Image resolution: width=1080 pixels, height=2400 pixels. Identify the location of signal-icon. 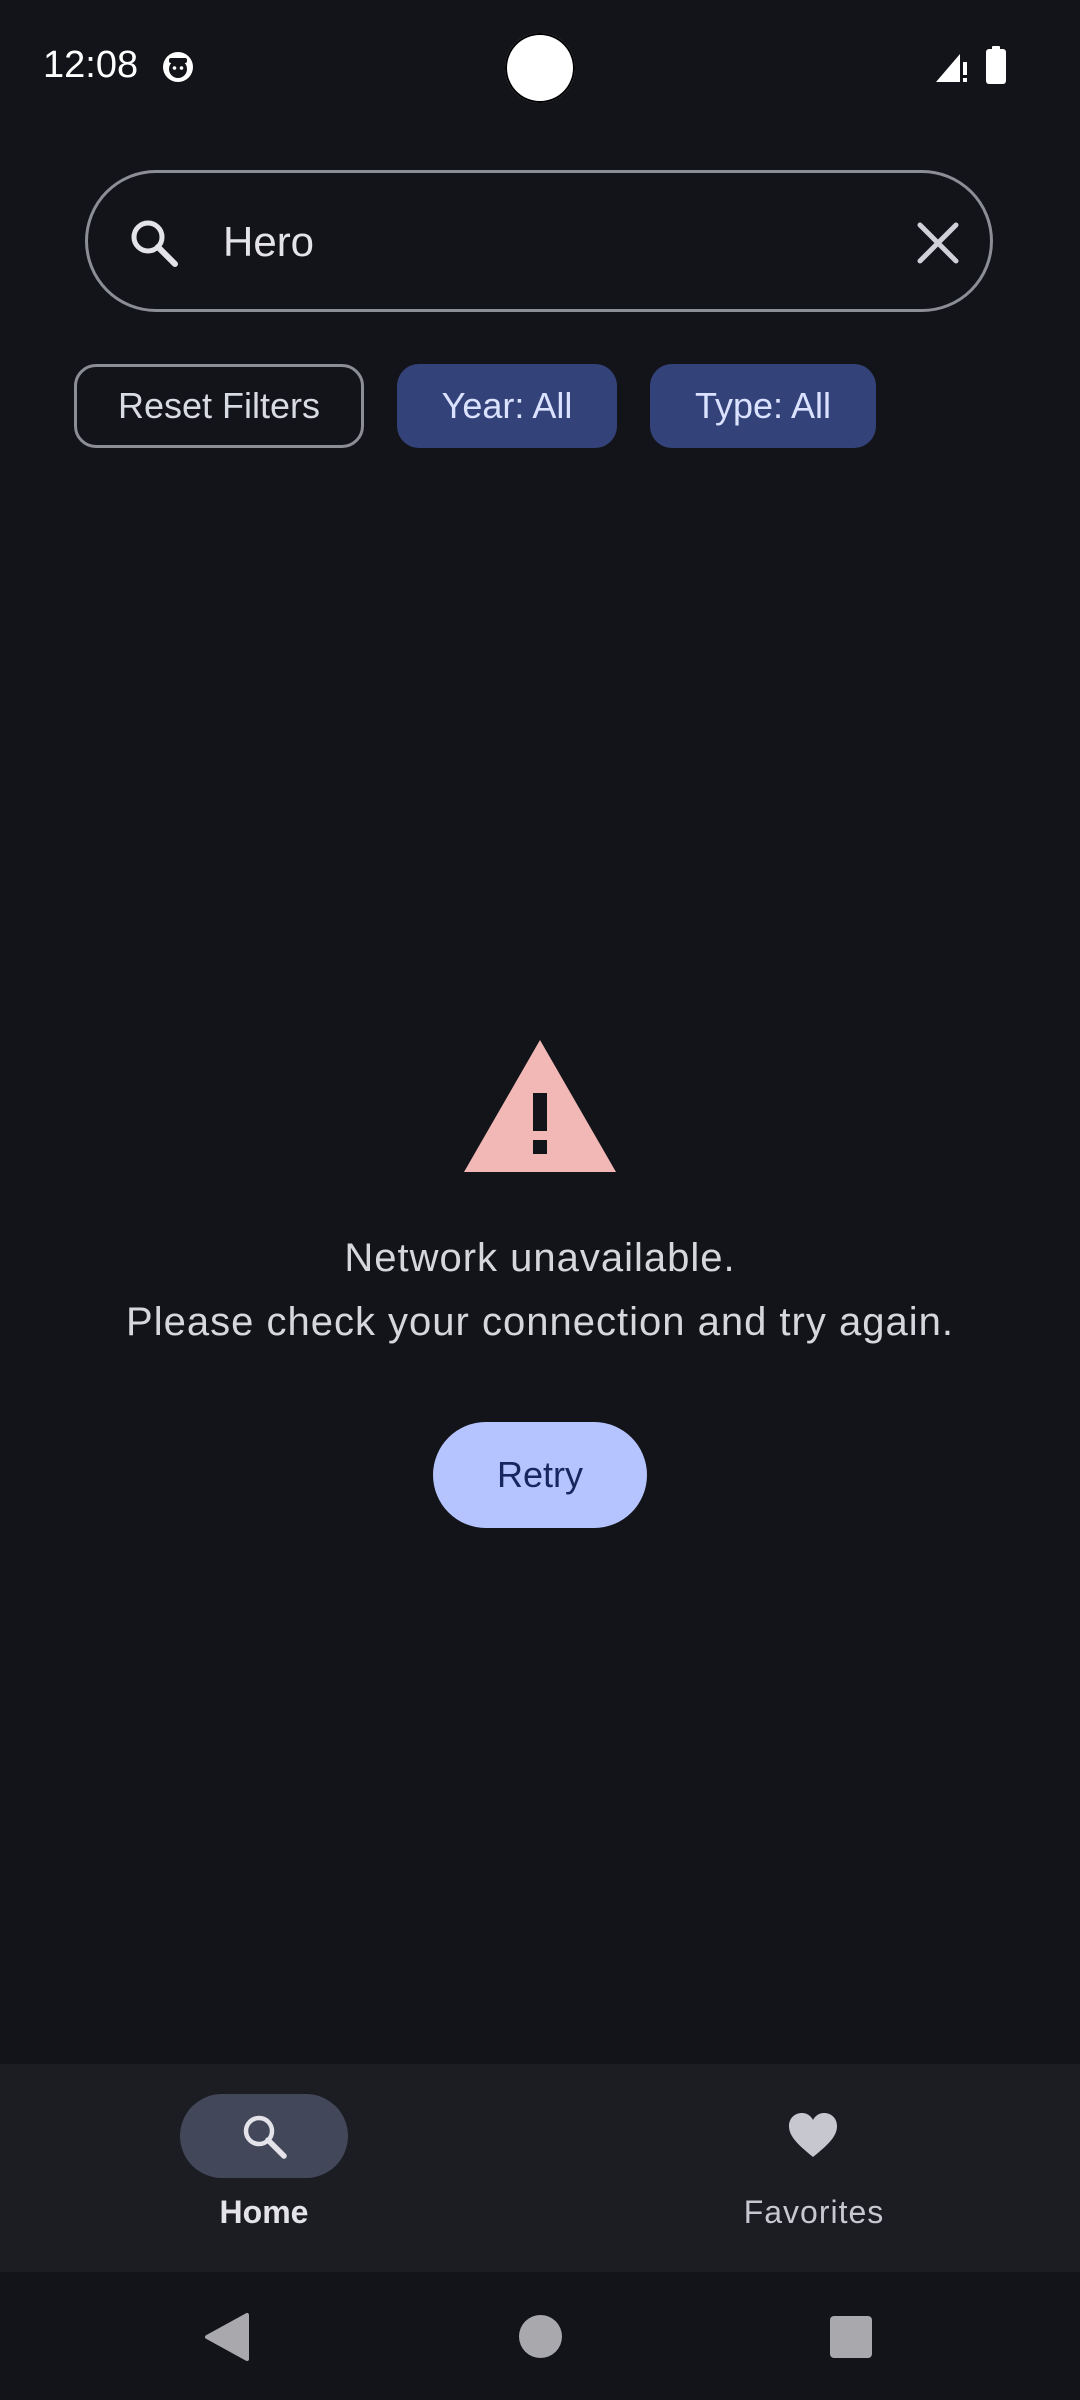
(951, 68).